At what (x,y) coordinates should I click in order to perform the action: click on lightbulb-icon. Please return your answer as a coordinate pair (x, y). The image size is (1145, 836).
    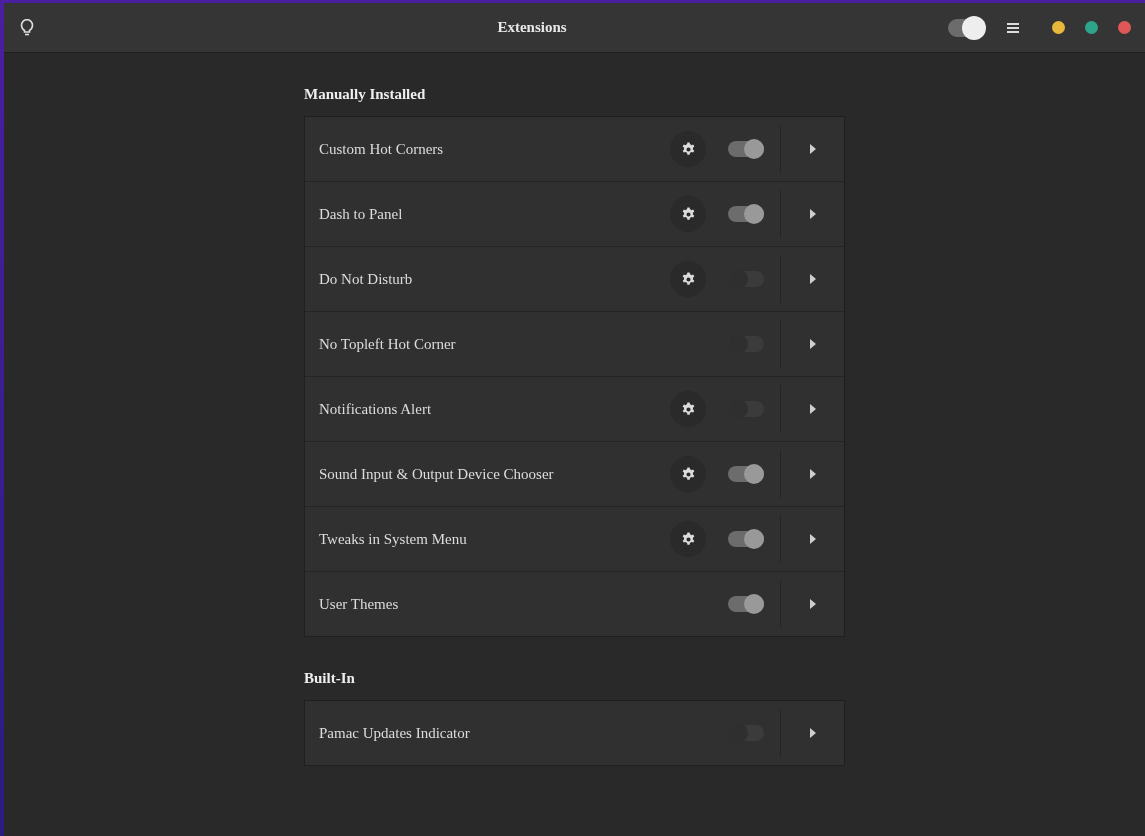
    Looking at the image, I should click on (27, 27).